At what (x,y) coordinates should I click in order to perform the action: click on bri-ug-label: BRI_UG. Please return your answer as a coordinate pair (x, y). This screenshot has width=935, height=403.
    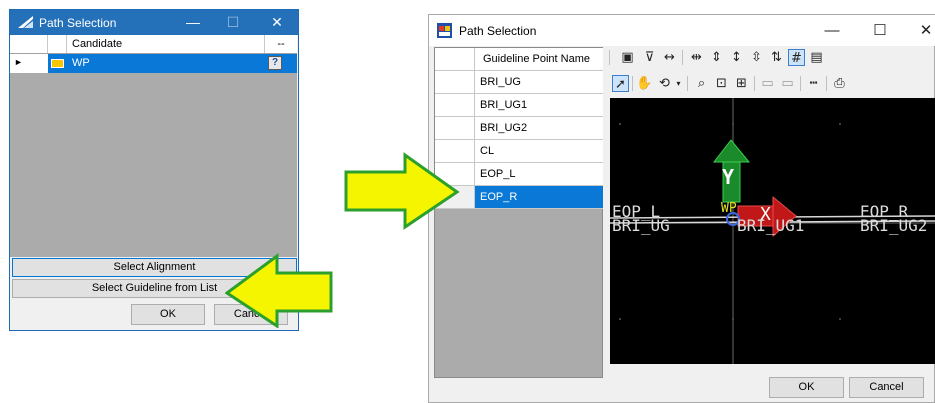
    Looking at the image, I should click on (641, 225).